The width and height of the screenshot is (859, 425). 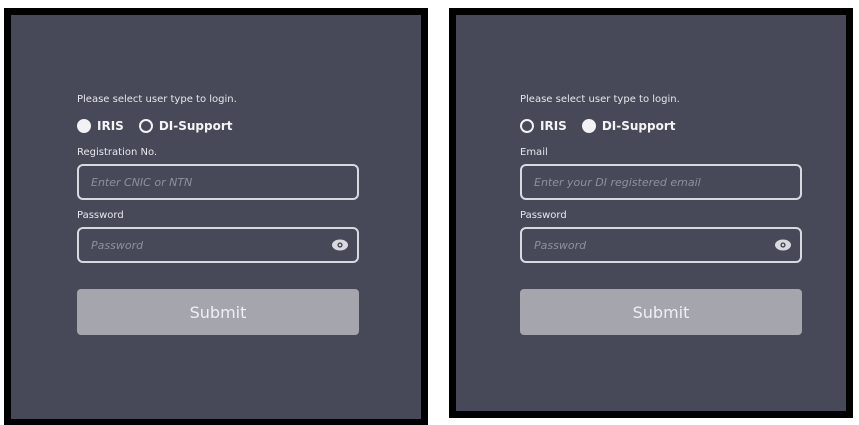 I want to click on registration-no-label: Registration No., so click(x=117, y=152).